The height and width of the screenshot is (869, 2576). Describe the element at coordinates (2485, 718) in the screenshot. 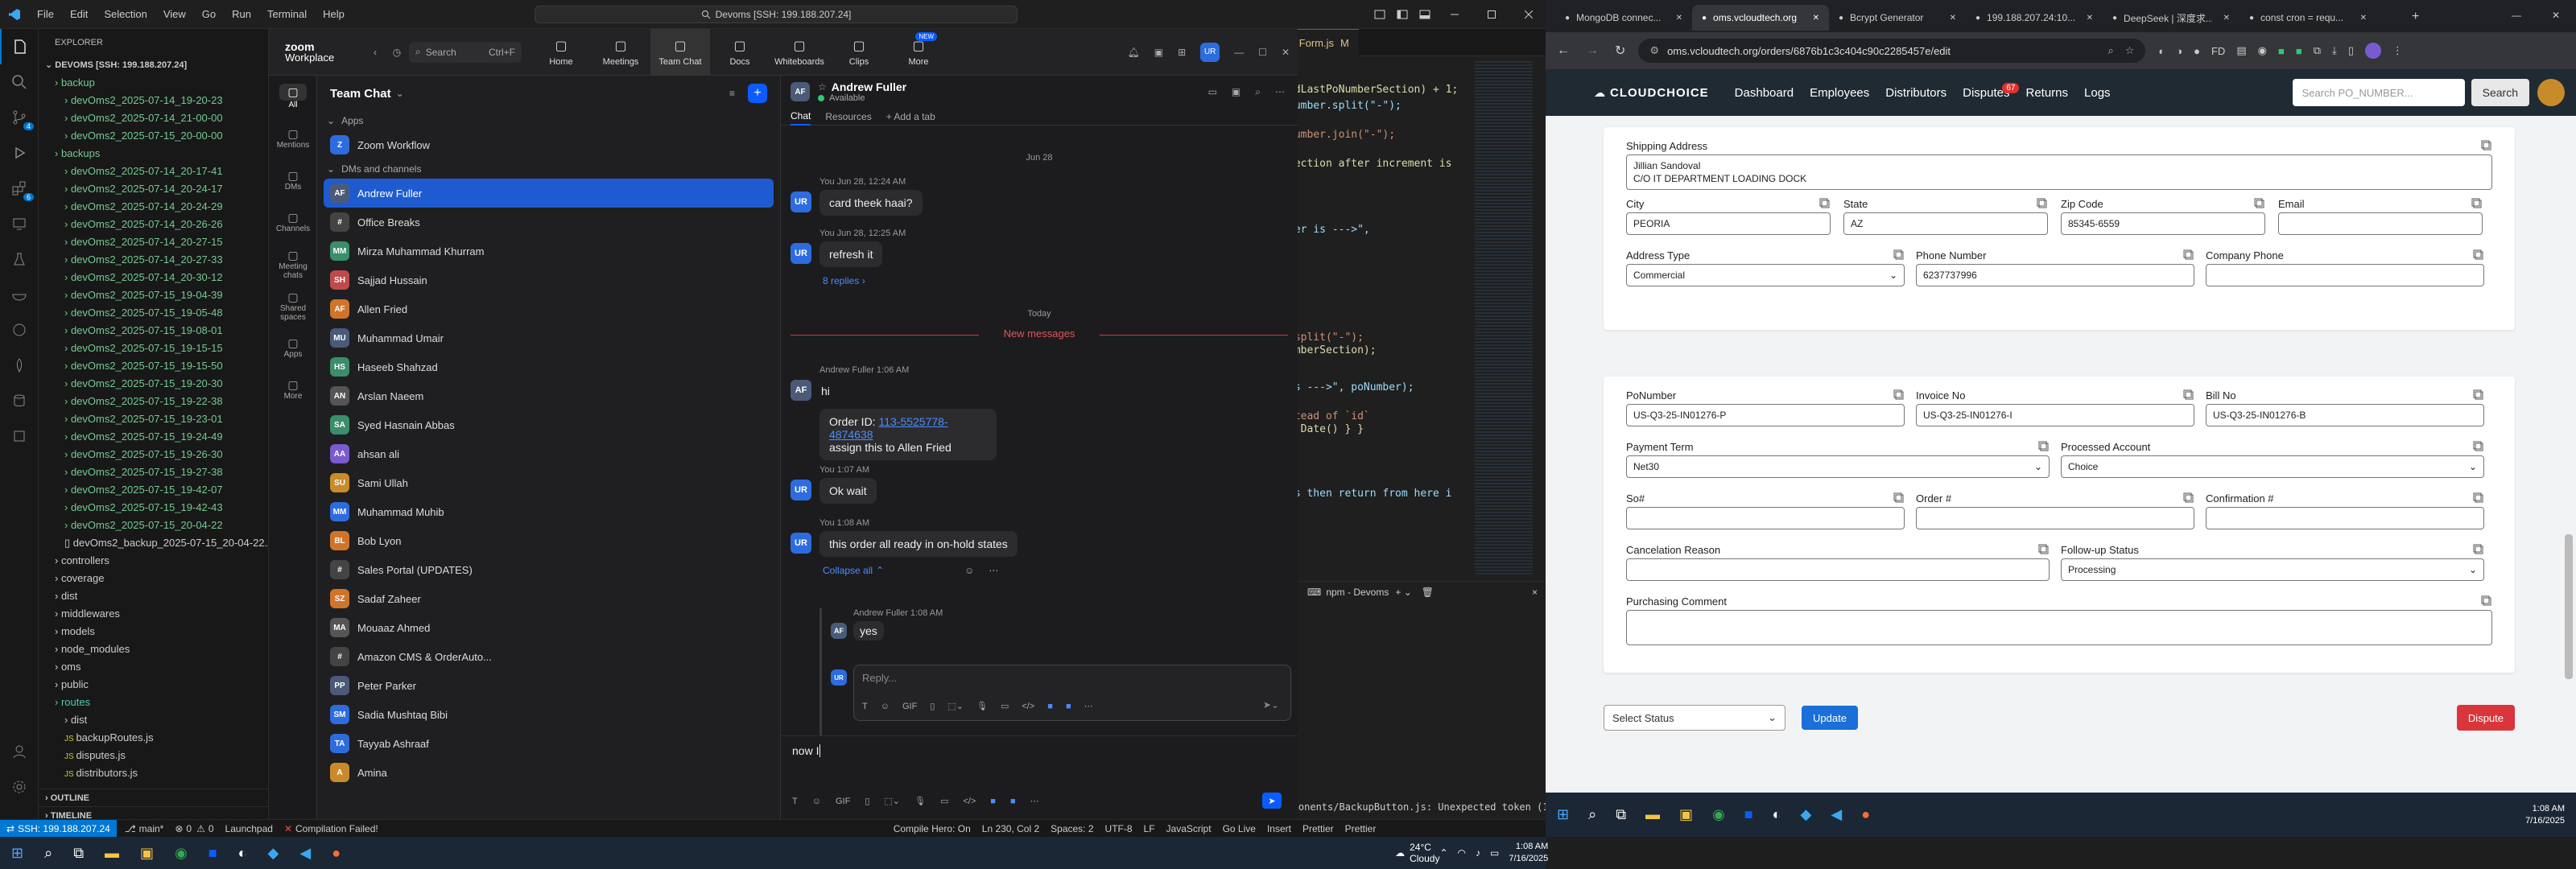

I see `dispute-button: Dispute` at that location.